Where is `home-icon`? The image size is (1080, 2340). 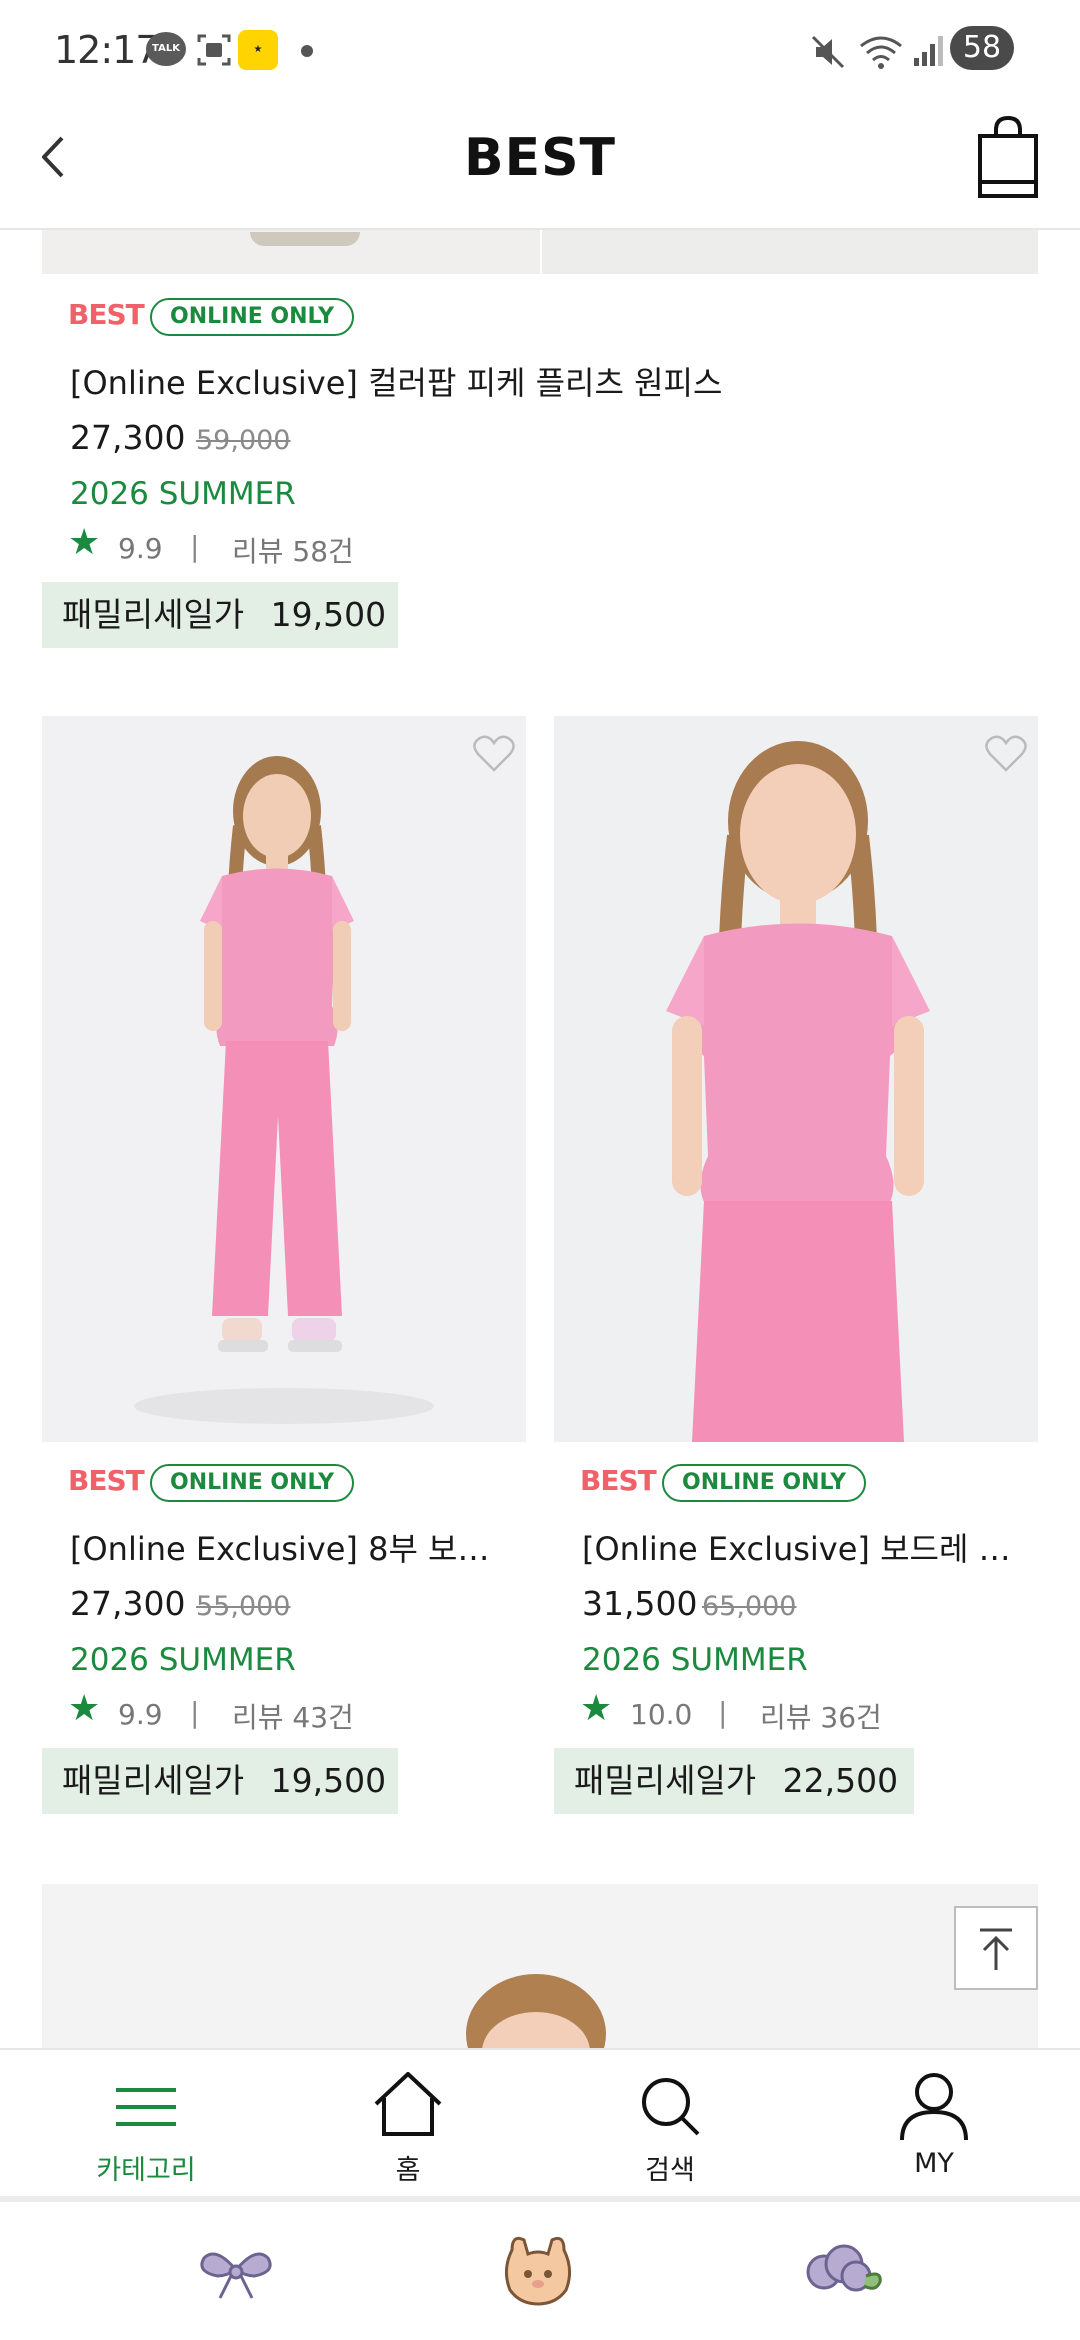 home-icon is located at coordinates (408, 2104).